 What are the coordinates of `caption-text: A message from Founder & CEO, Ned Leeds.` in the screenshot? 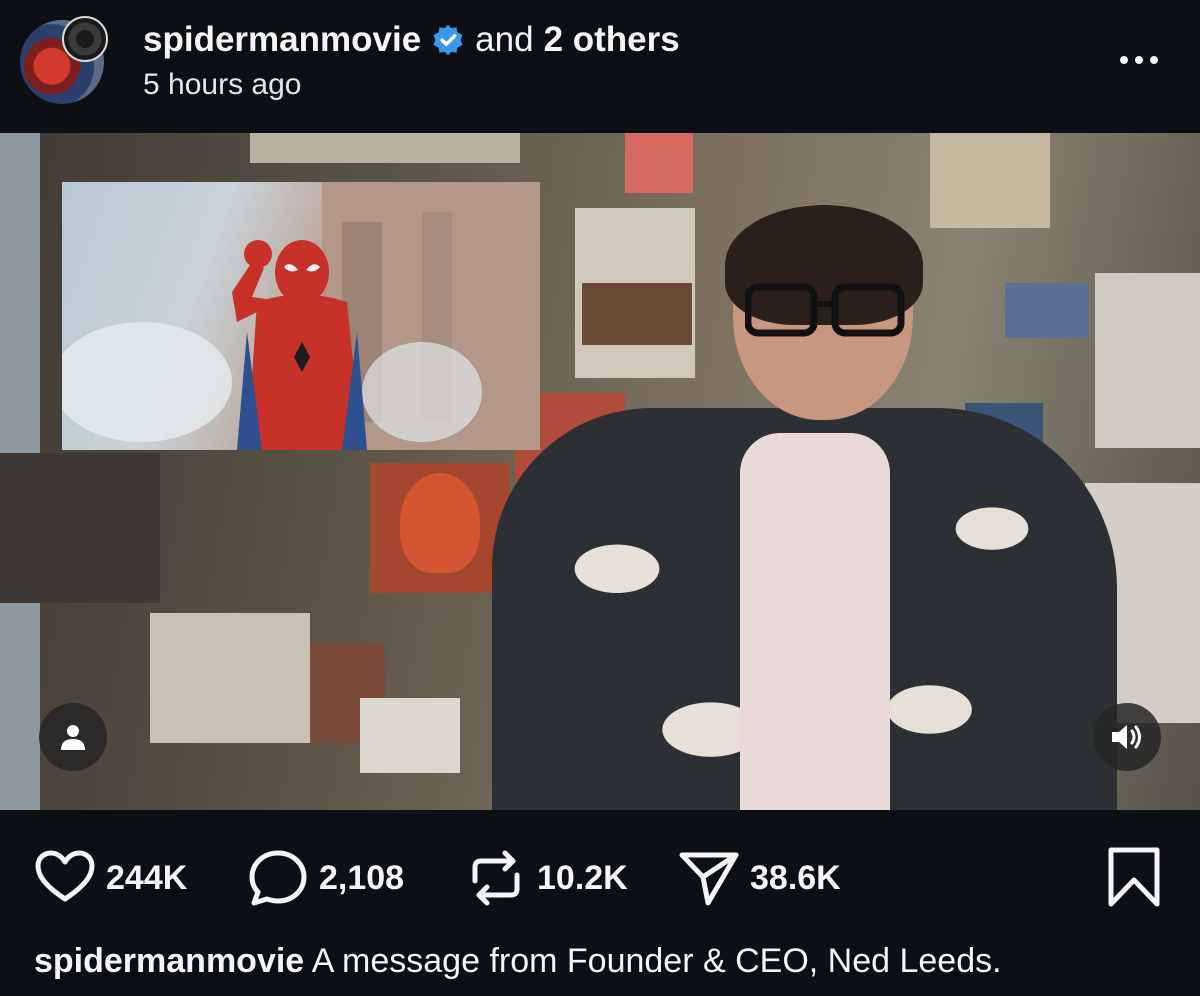 It's located at (656, 961).